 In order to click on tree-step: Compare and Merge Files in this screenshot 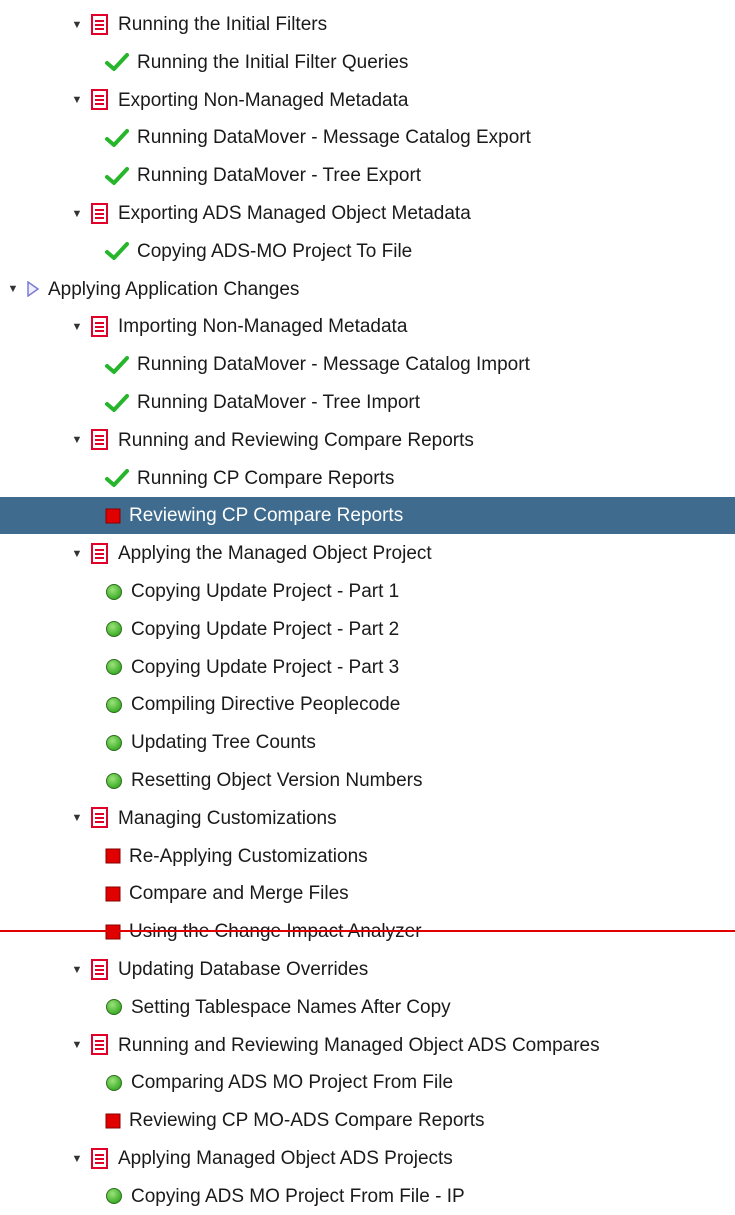, I will do `click(367, 893)`.